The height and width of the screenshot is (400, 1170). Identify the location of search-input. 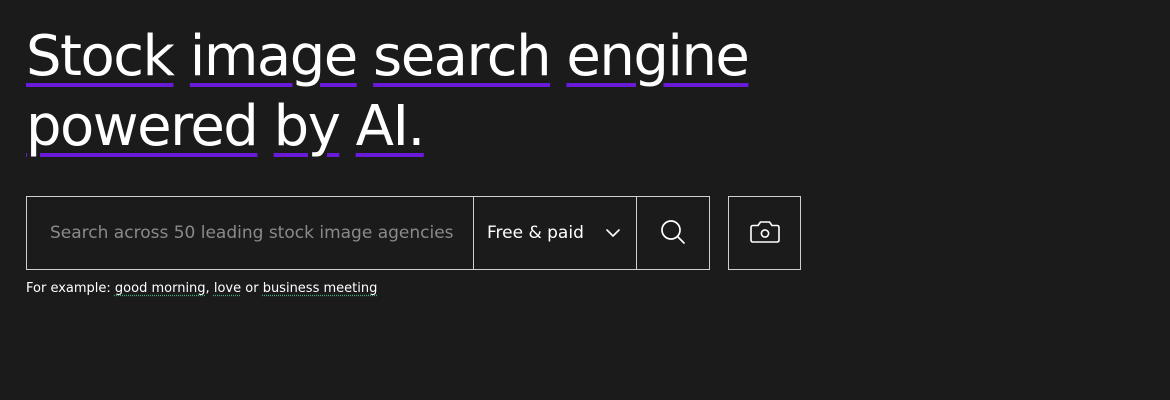
(249, 233).